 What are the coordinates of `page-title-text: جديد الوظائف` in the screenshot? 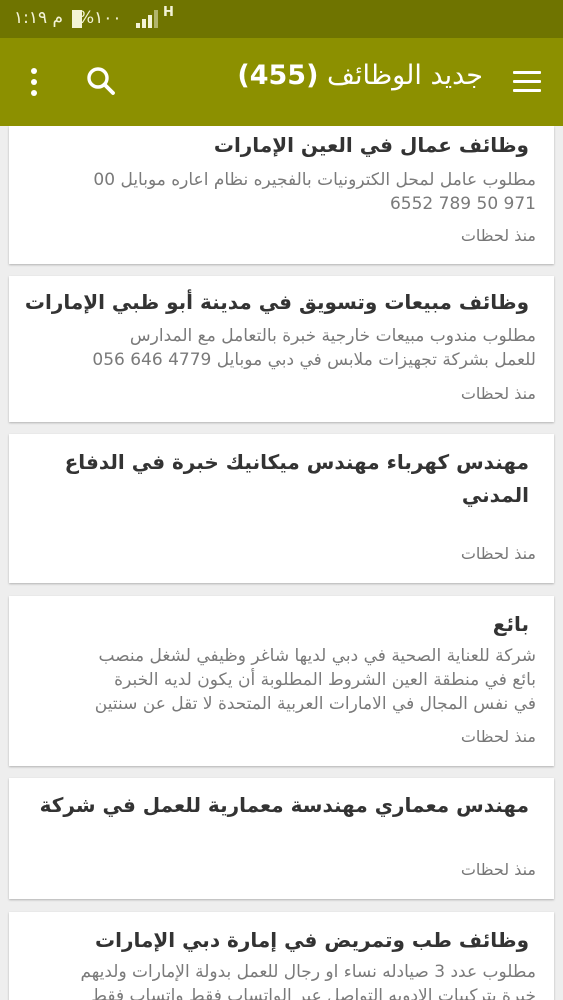 It's located at (405, 75).